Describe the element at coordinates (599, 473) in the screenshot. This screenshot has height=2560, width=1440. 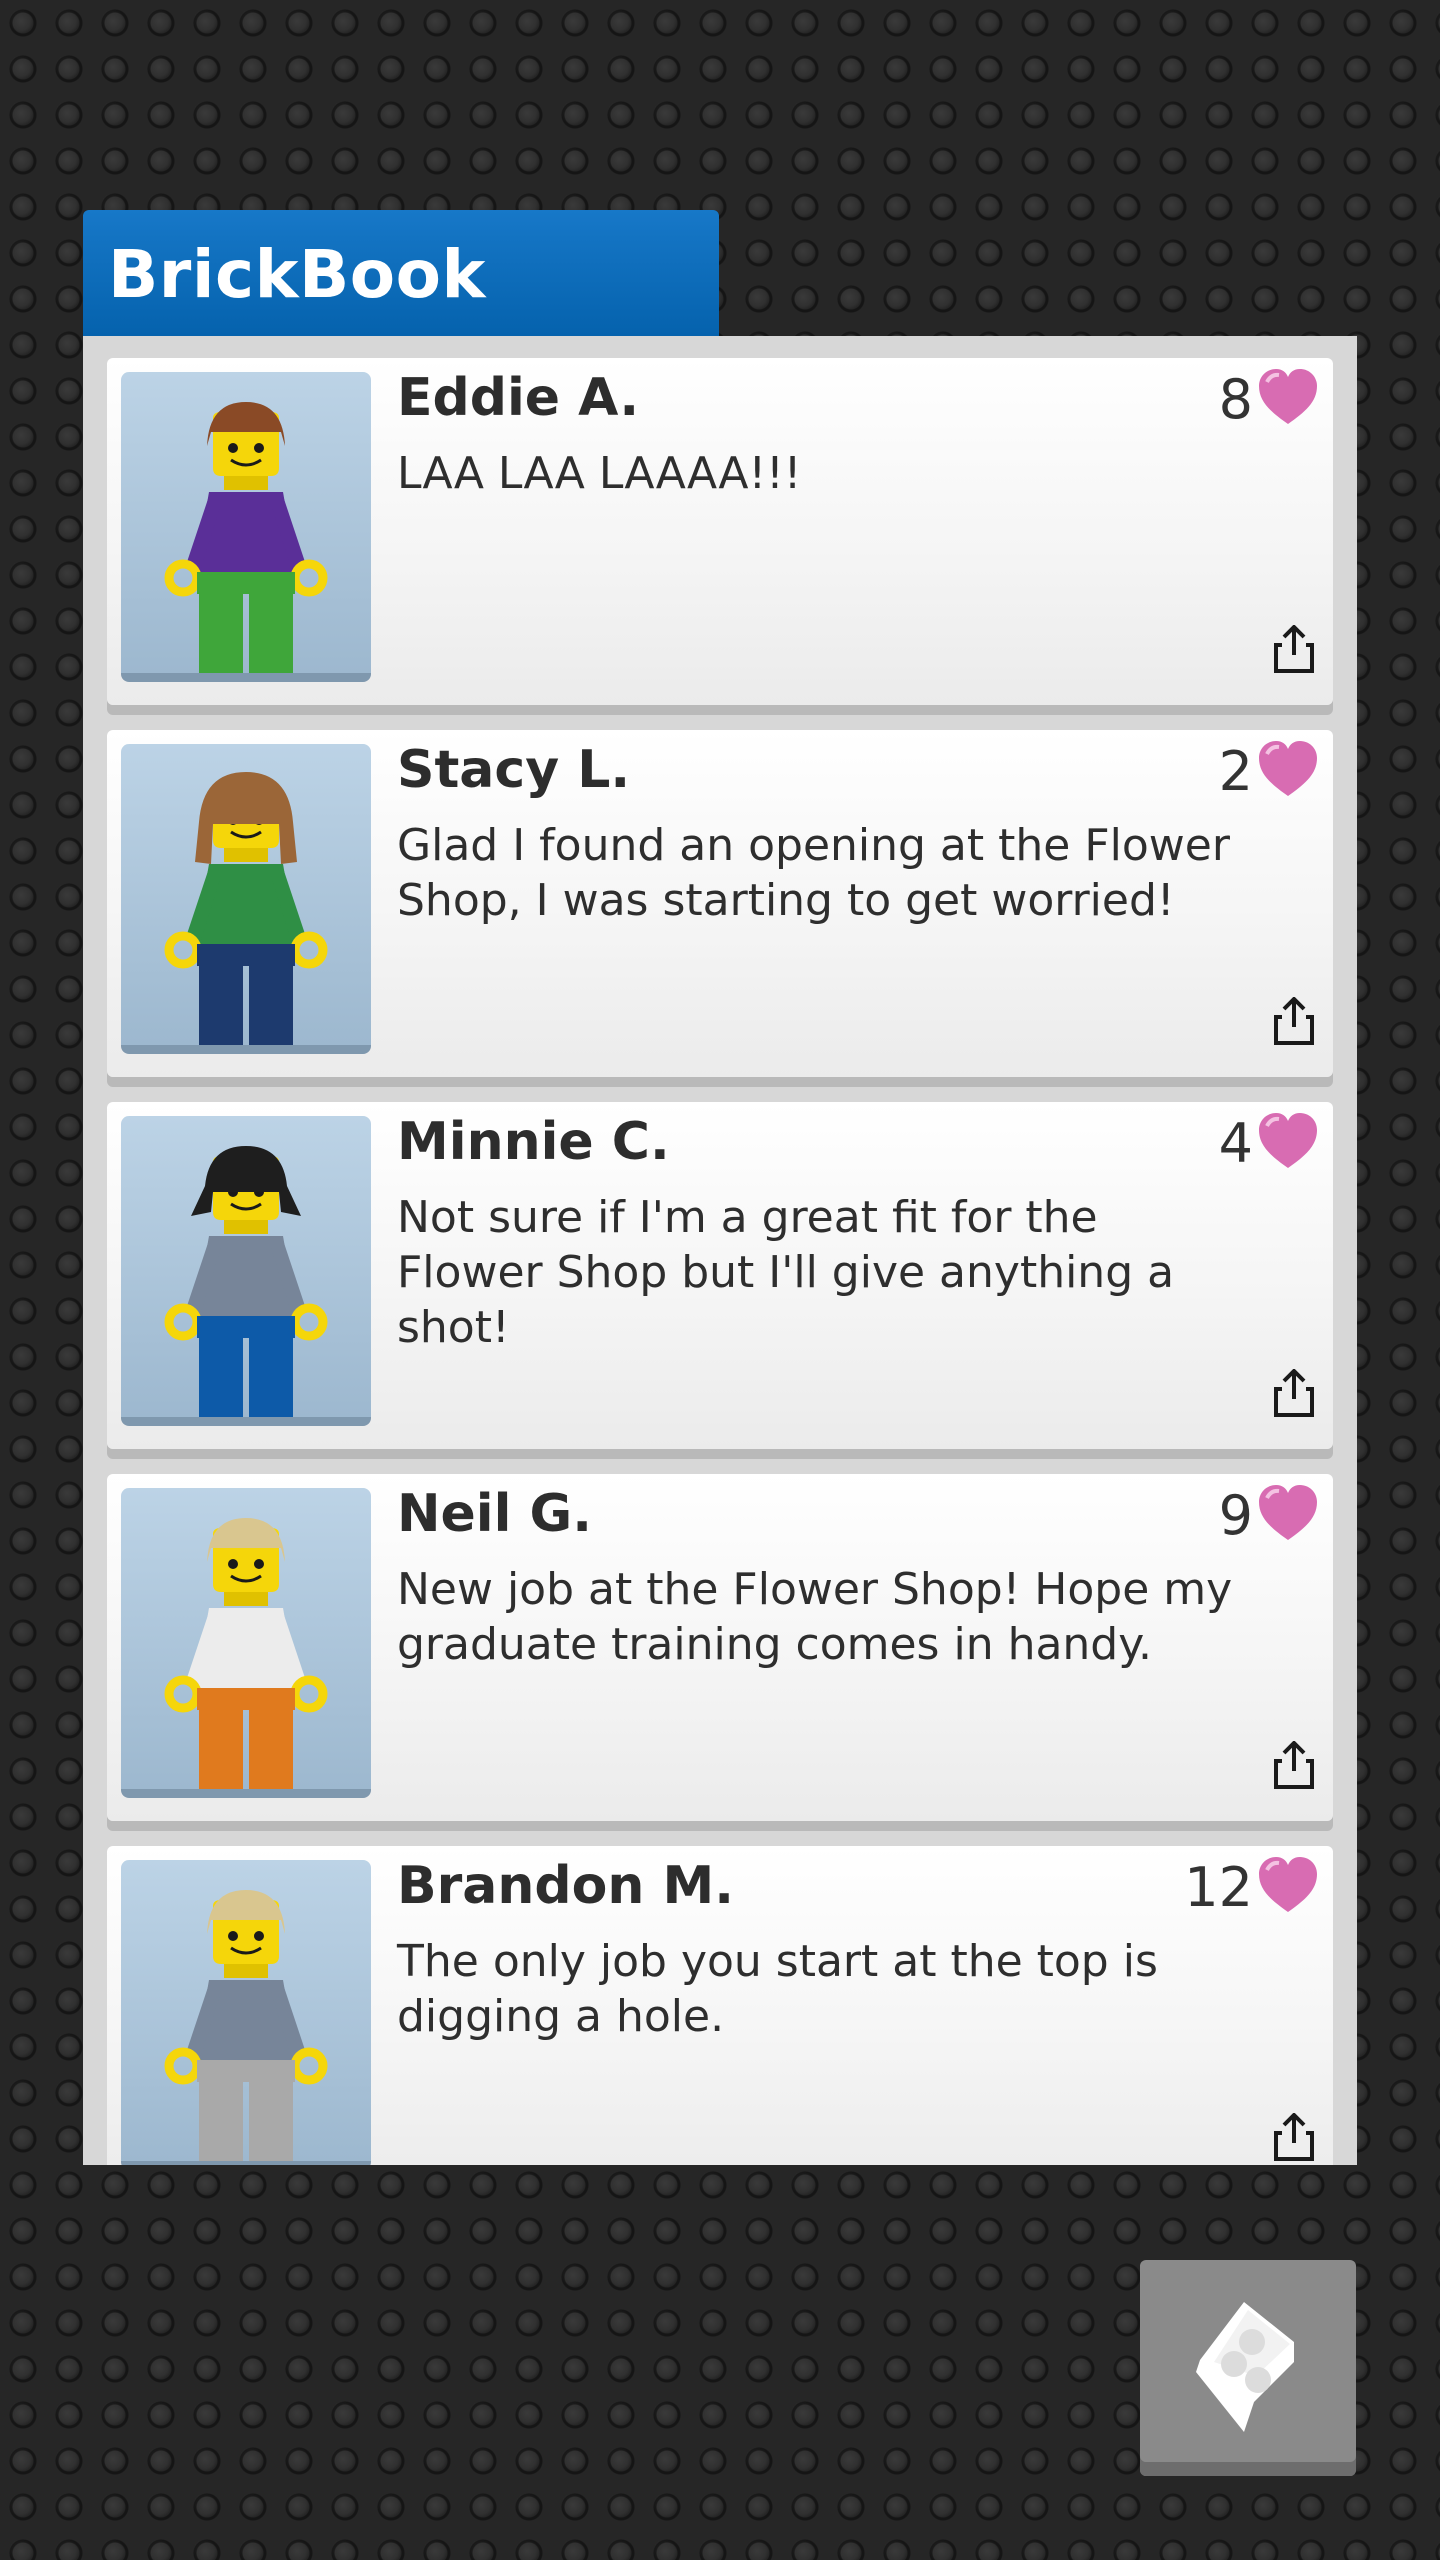
I see `post-message: LAA LAA LAAAA!!!` at that location.